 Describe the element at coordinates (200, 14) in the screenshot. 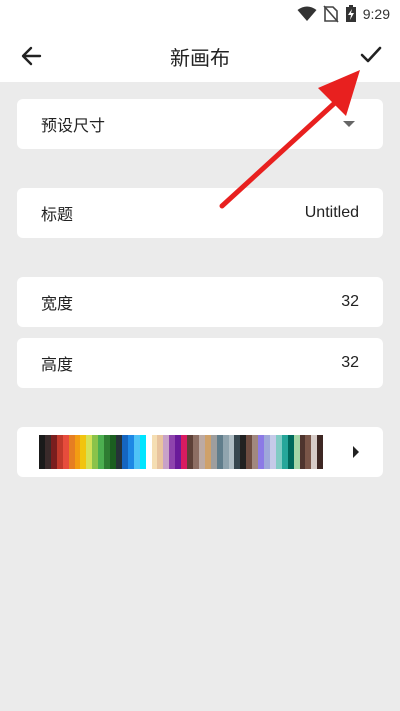

I see `status-bar: 9:29` at that location.